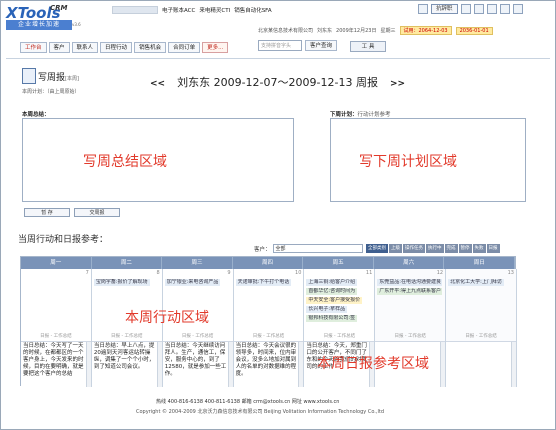 The height and width of the screenshot is (430, 556). Describe the element at coordinates (410, 282) in the screenshot. I see `action-item: 东莞益品:在电话沟通要建良` at that location.